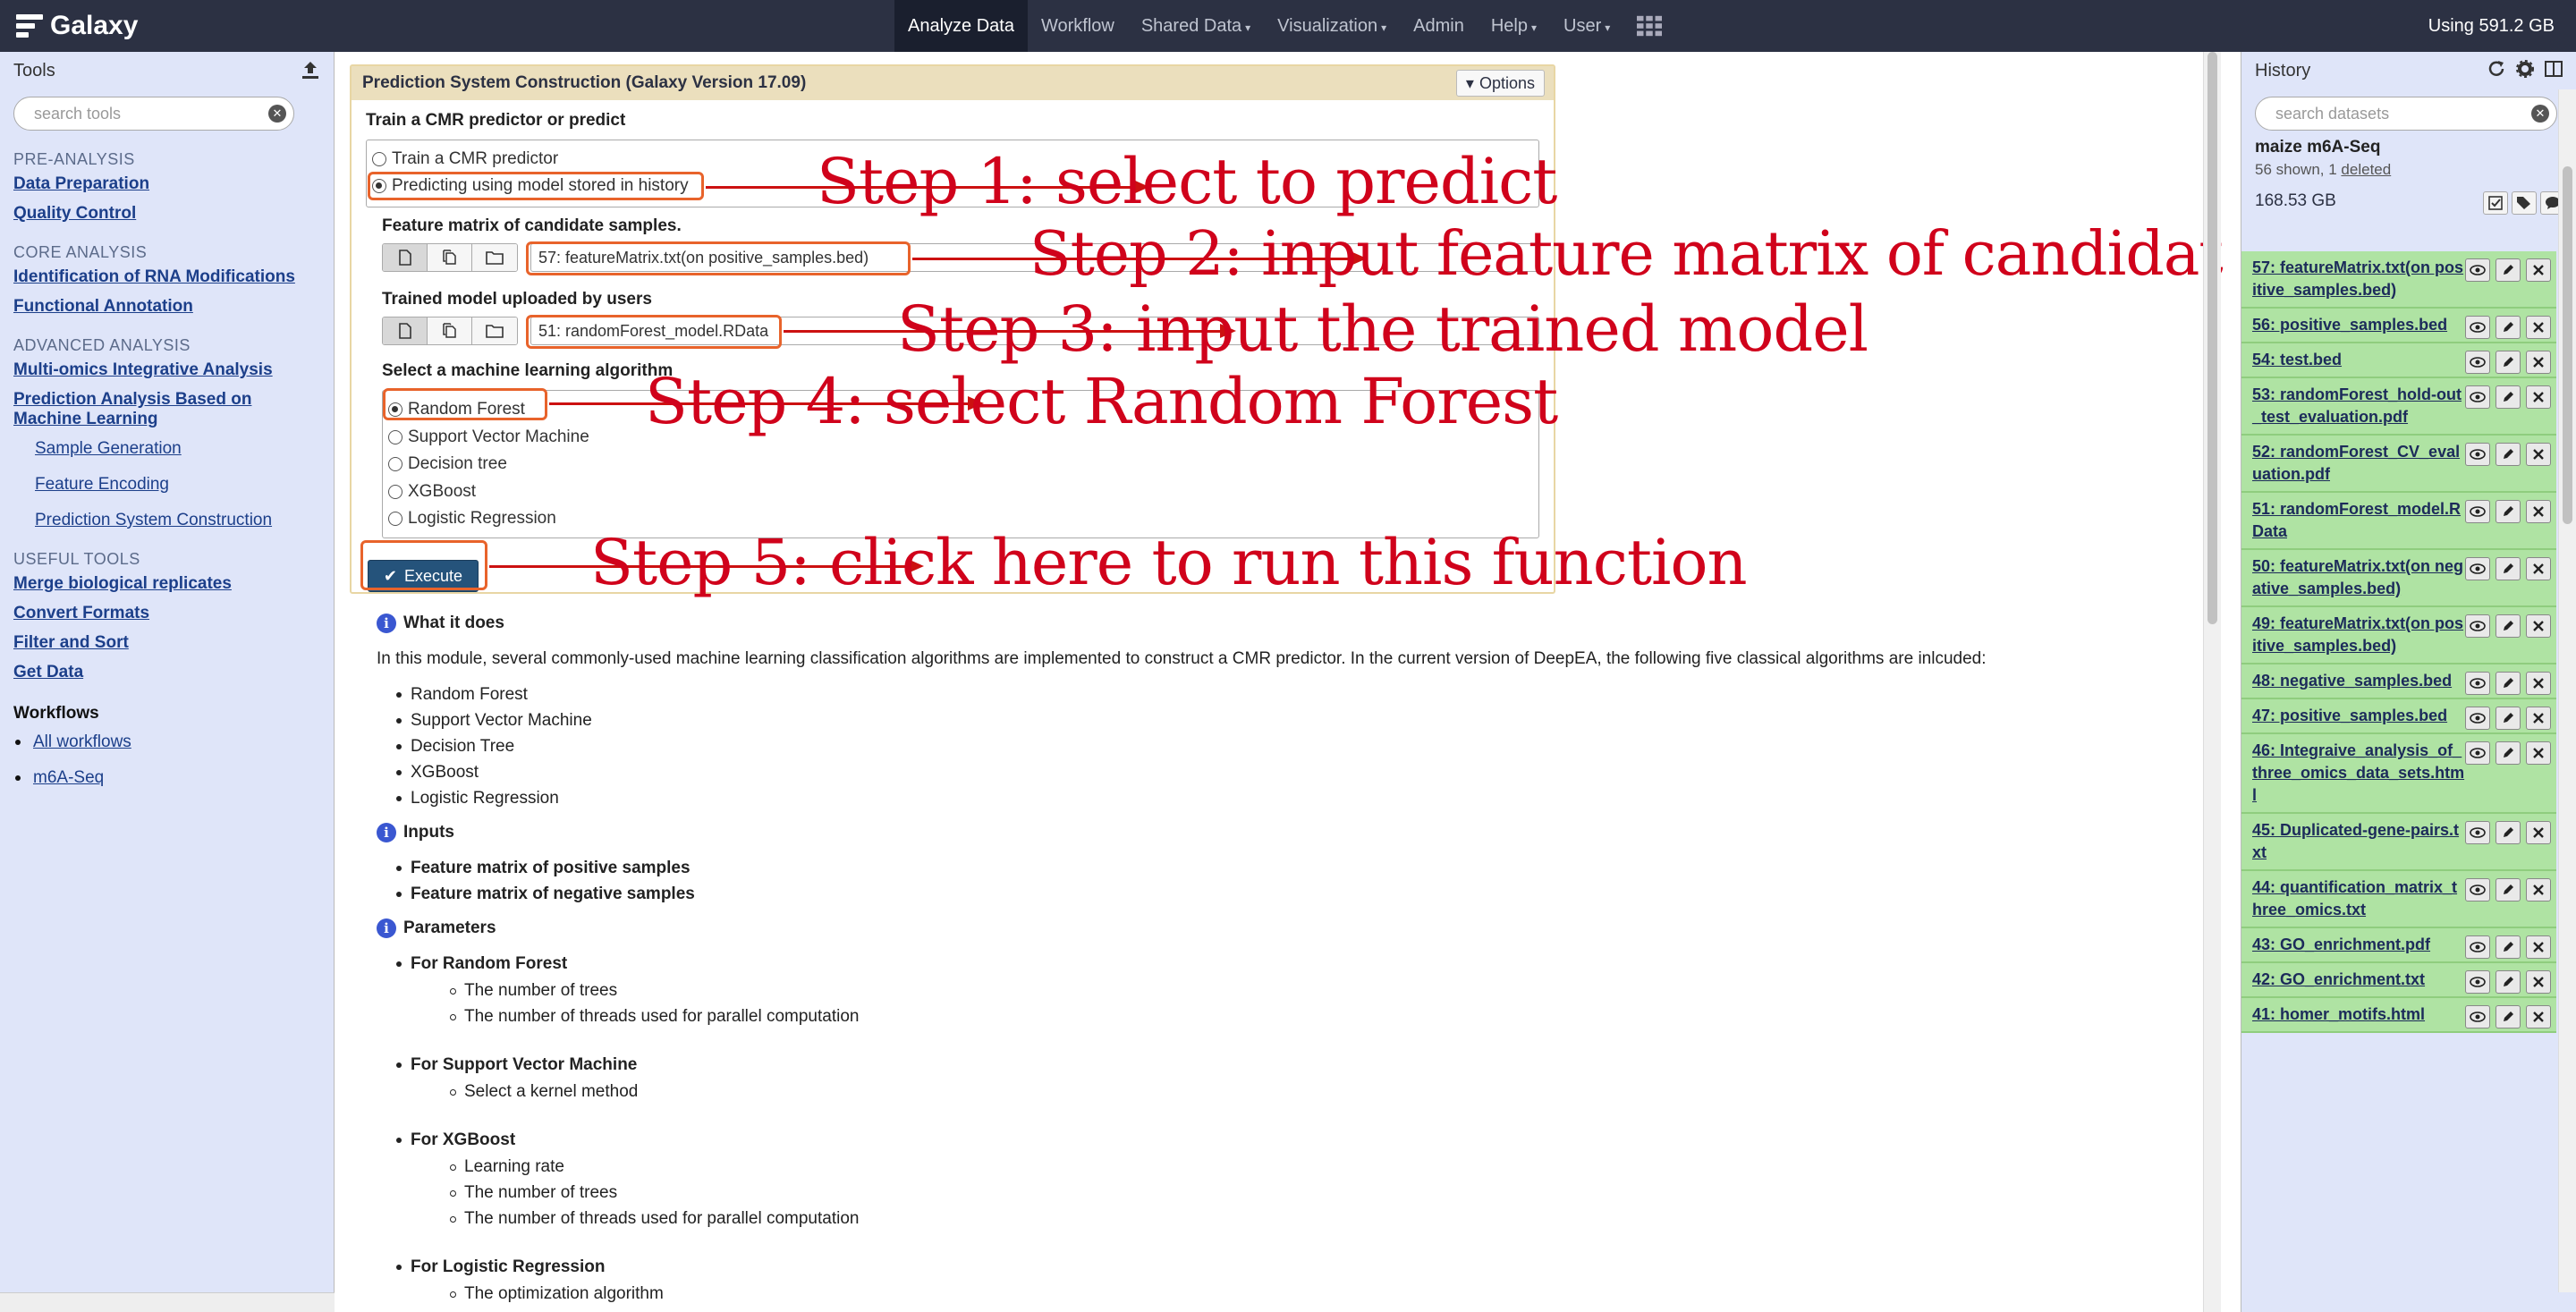 The image size is (2576, 1312). I want to click on nav-user: User ▾, so click(1586, 26).